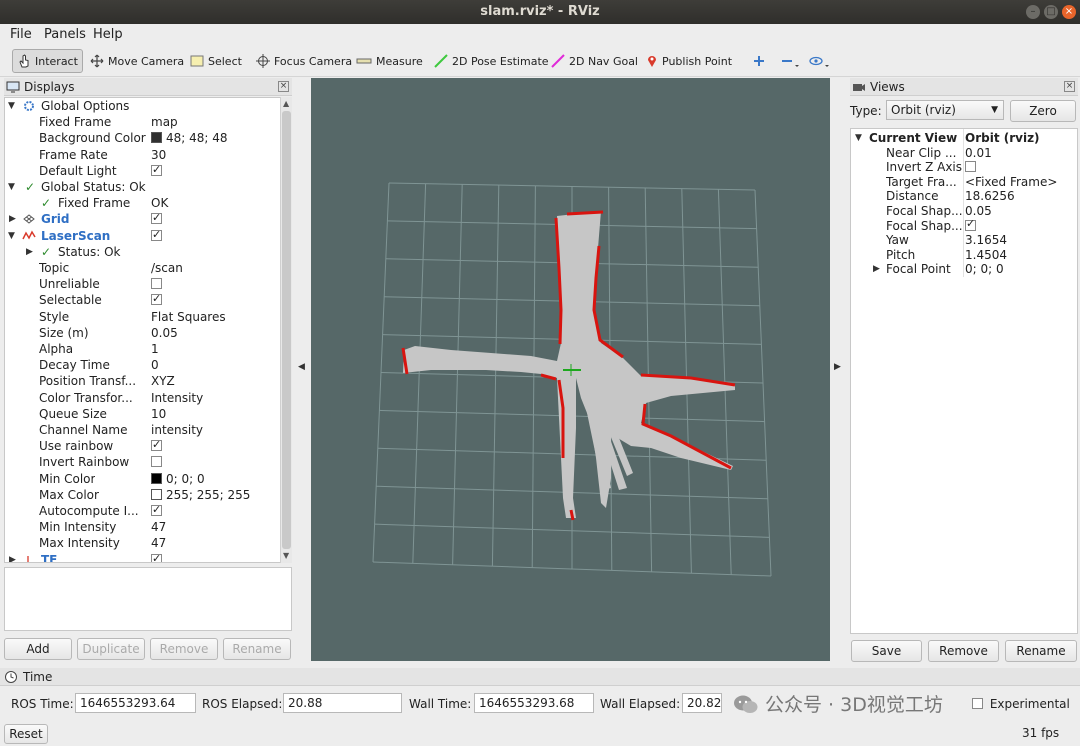 The height and width of the screenshot is (746, 1080). I want to click on tree-row-min-intensity: Min Intensity 47, so click(145, 527).